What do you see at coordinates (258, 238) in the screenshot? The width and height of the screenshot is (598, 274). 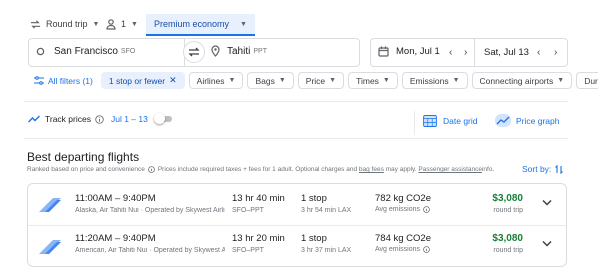 I see `flight-duration: 13 hr 20 min` at bounding box center [258, 238].